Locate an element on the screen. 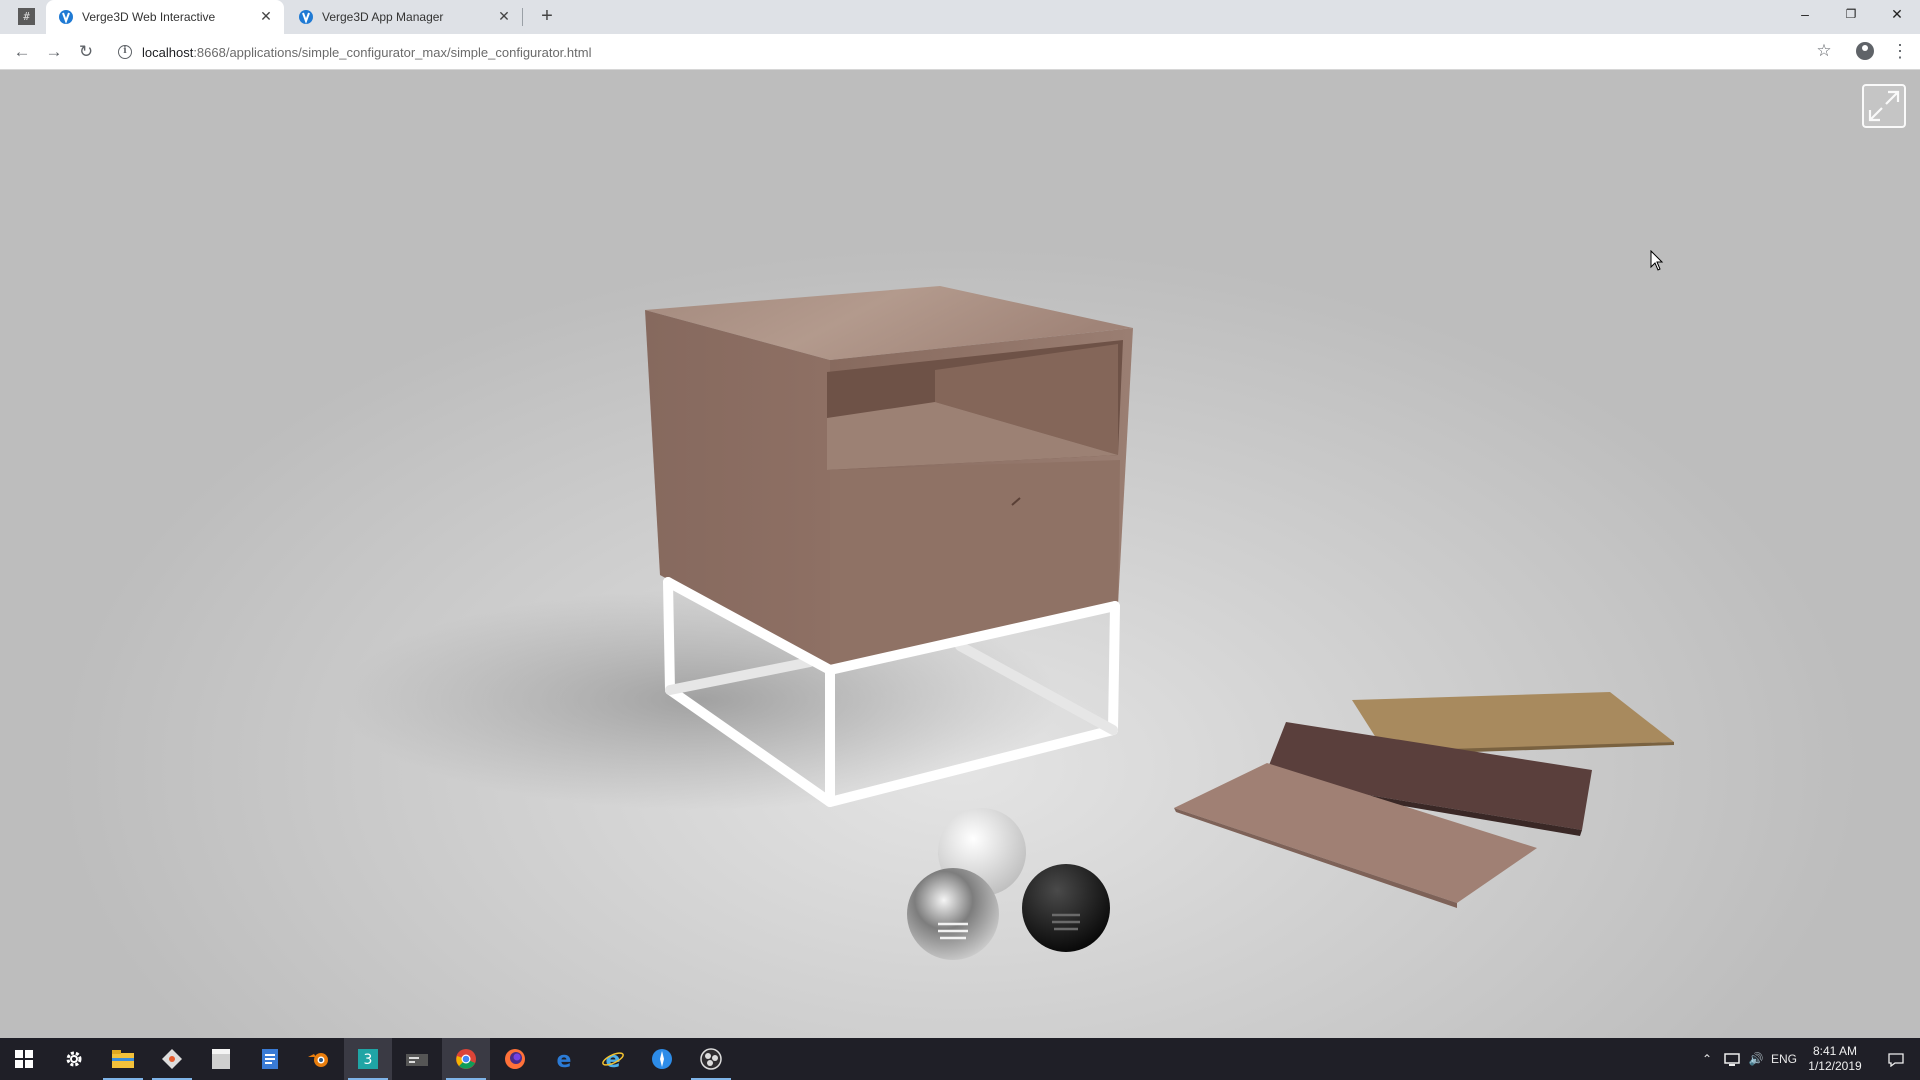 This screenshot has width=1920, height=1080. language-indicator: ENG is located at coordinates (1784, 1059).